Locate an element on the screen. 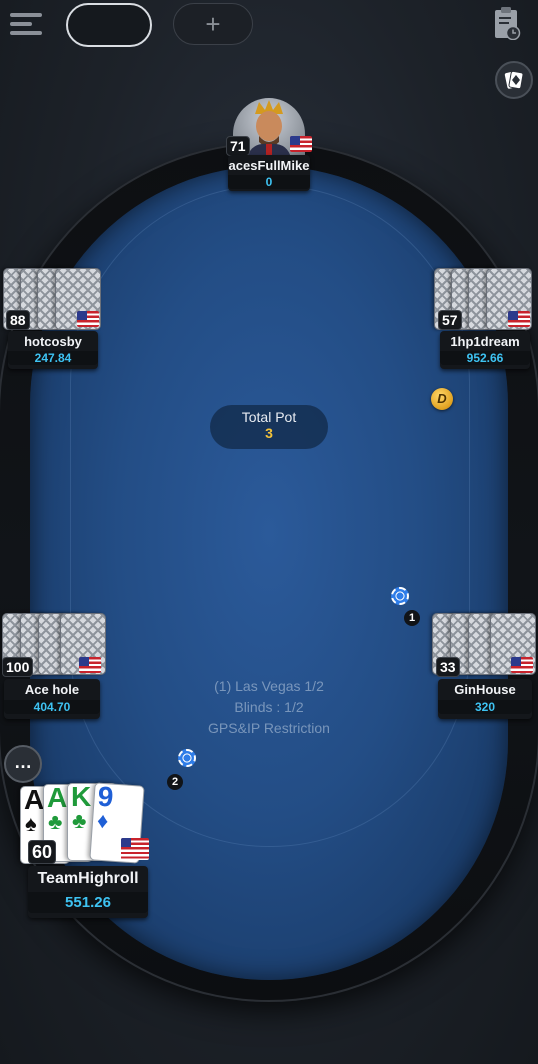  card-deck-button is located at coordinates (514, 80).